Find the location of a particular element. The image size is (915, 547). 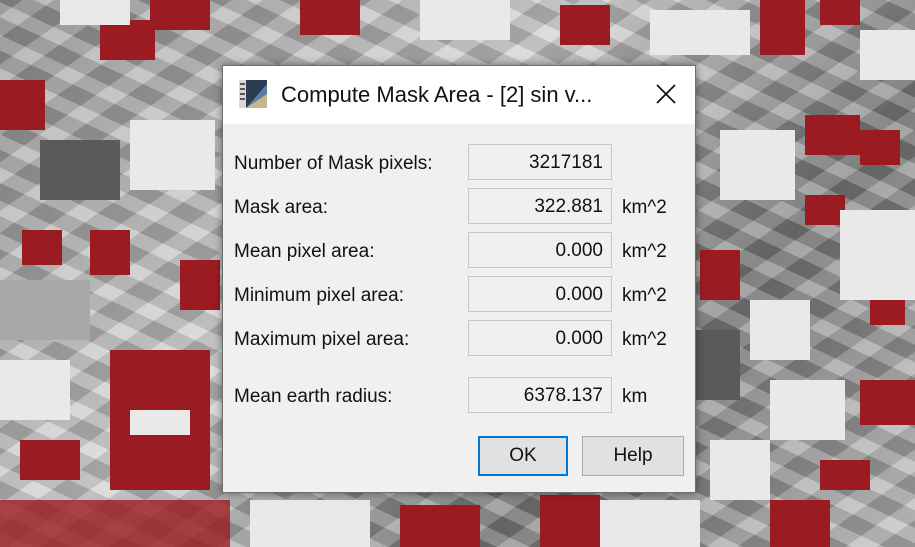

close-button is located at coordinates (666, 94).